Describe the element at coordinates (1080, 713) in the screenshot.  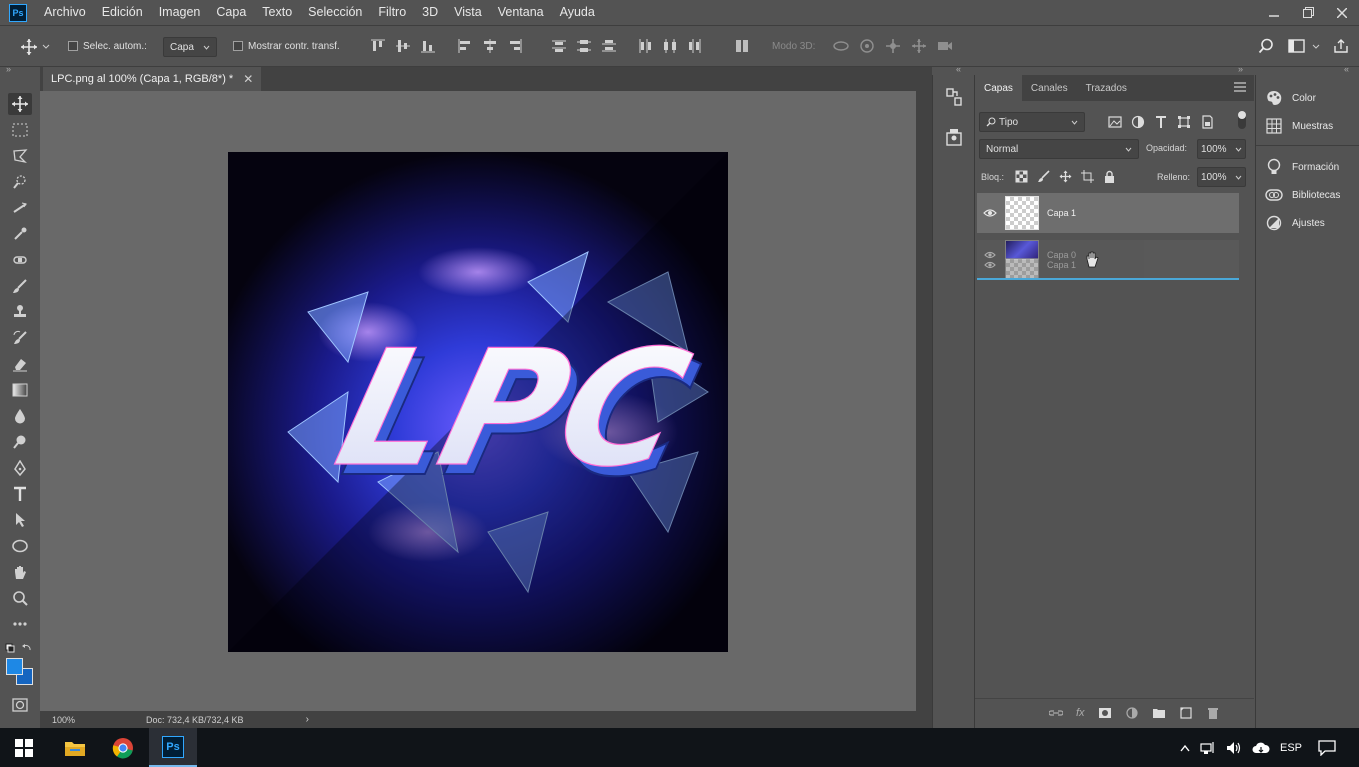
I see `fx-icon: fx` at that location.